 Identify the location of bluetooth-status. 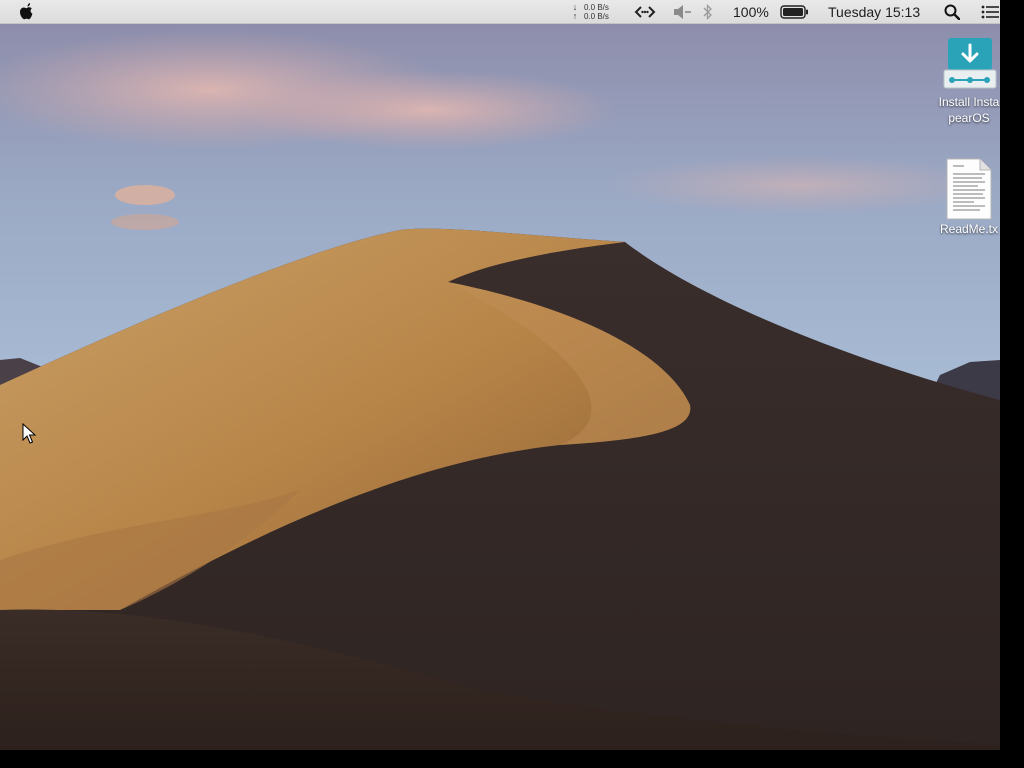
(708, 12).